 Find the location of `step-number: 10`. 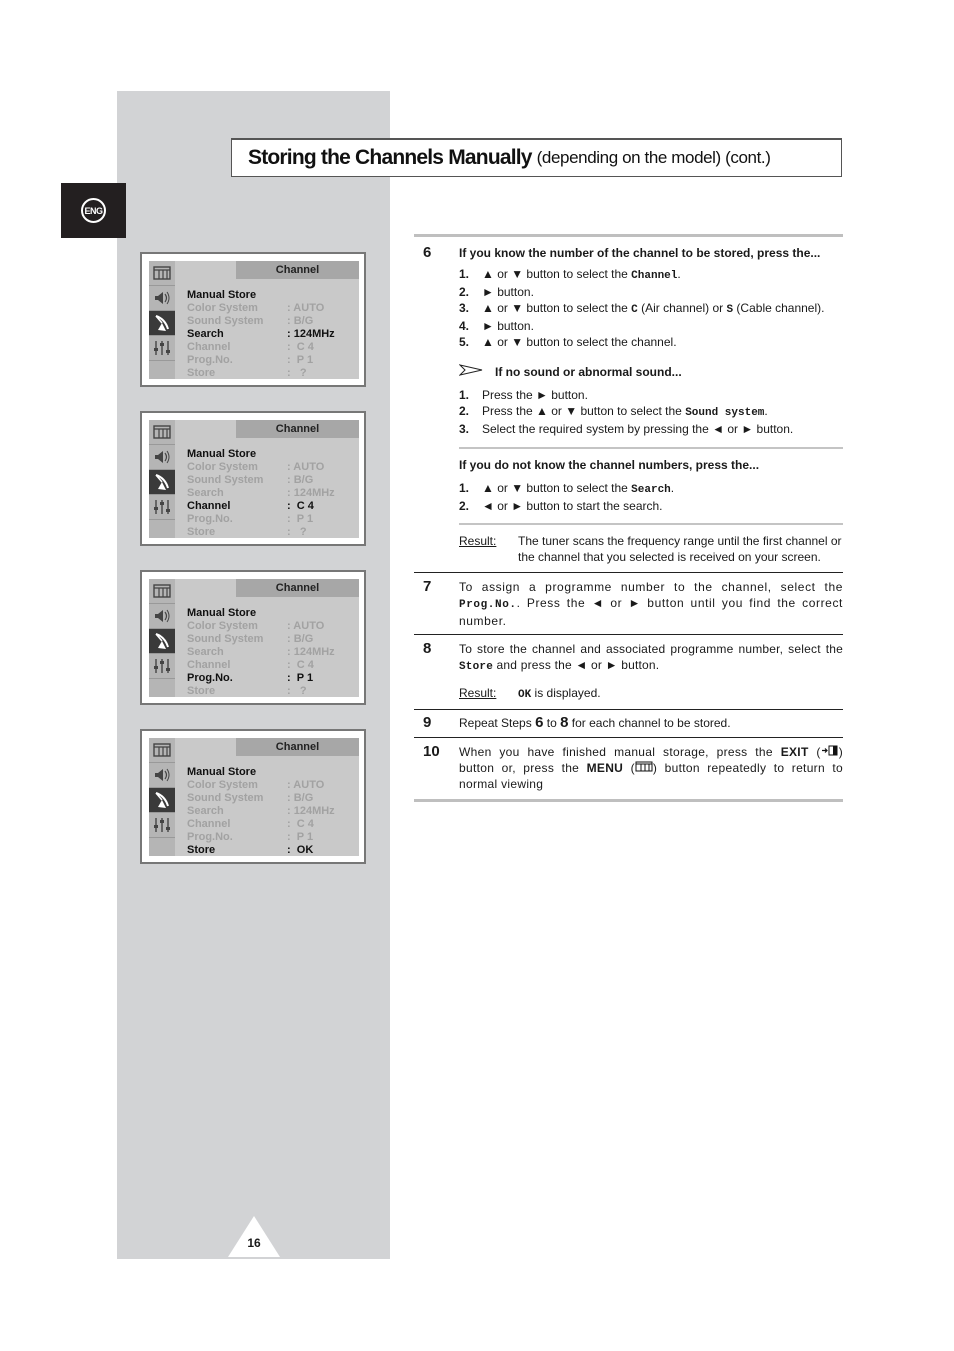

step-number: 10 is located at coordinates (431, 751).